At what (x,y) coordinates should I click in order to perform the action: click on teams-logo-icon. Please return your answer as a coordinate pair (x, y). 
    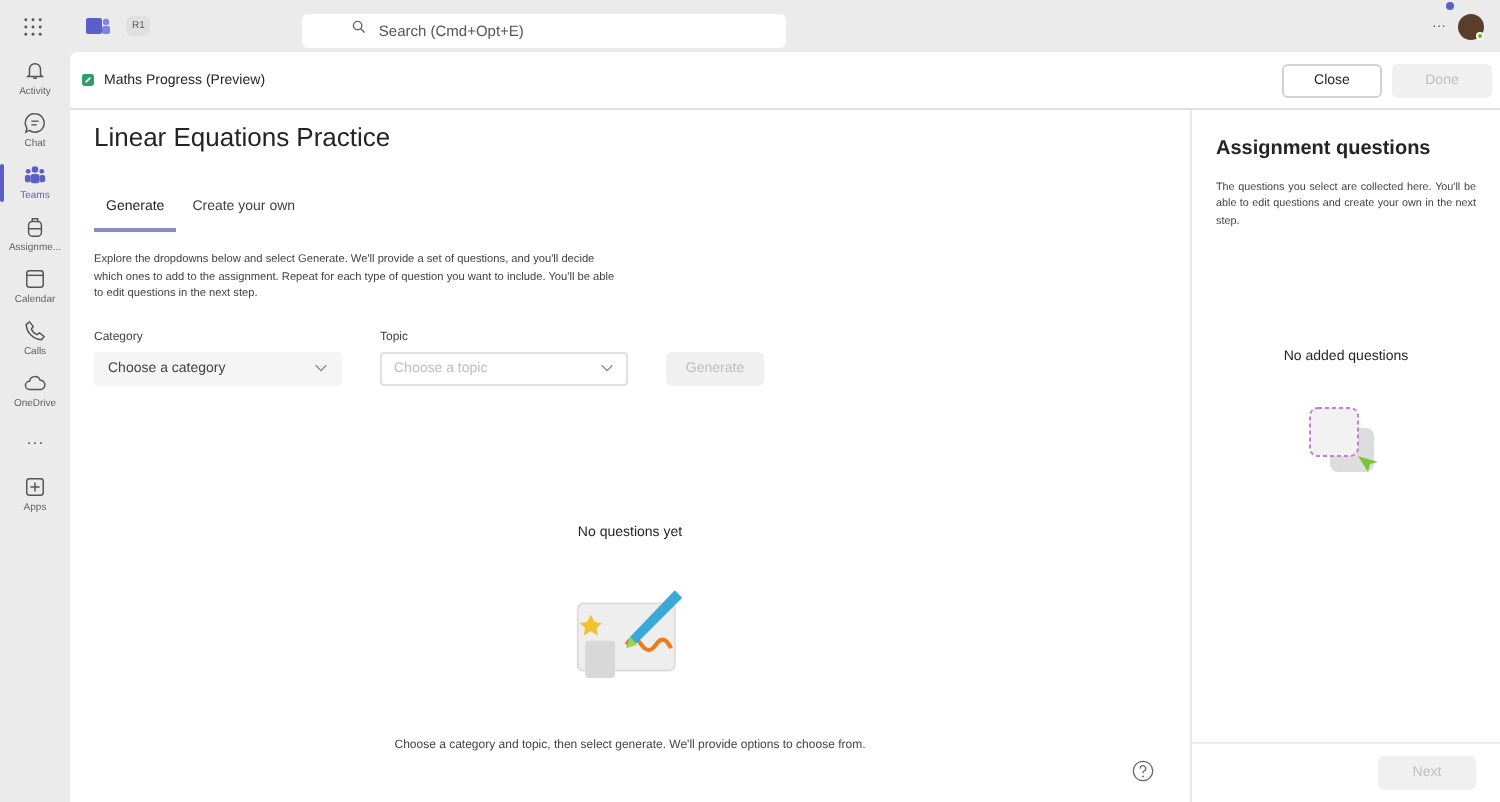
    Looking at the image, I should click on (98, 26).